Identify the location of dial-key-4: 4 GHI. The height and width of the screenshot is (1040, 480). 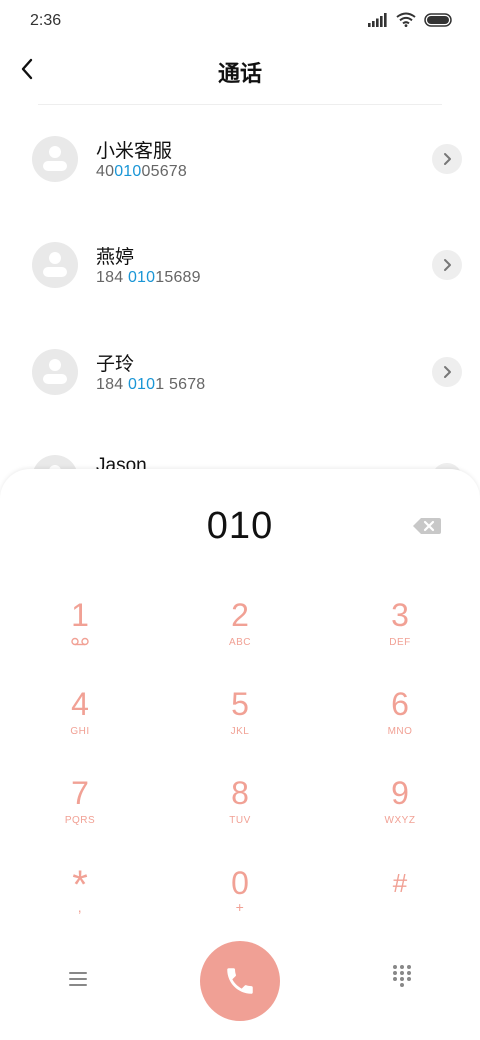
(80, 721).